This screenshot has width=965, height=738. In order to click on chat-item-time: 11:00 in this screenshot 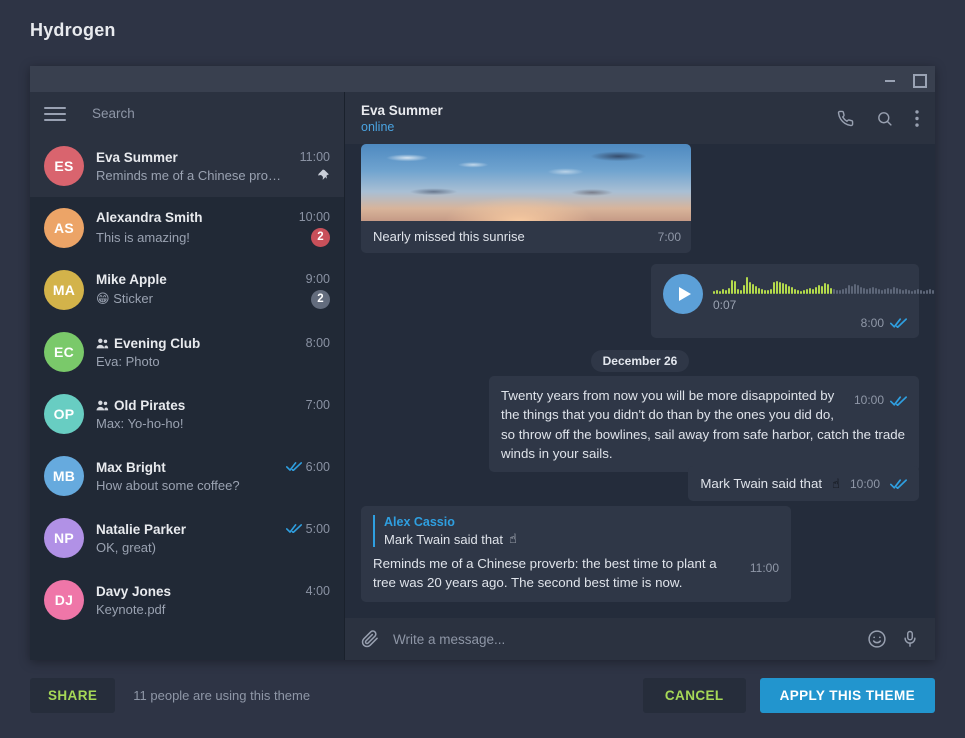, I will do `click(311, 157)`.